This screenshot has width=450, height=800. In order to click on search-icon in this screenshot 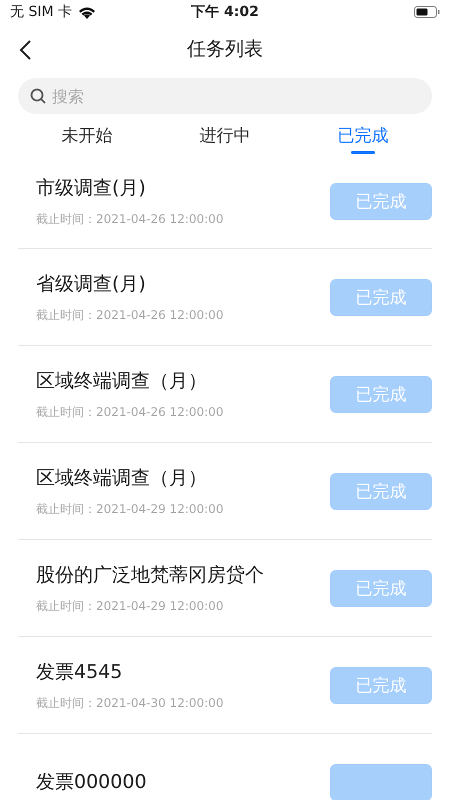, I will do `click(38, 96)`.